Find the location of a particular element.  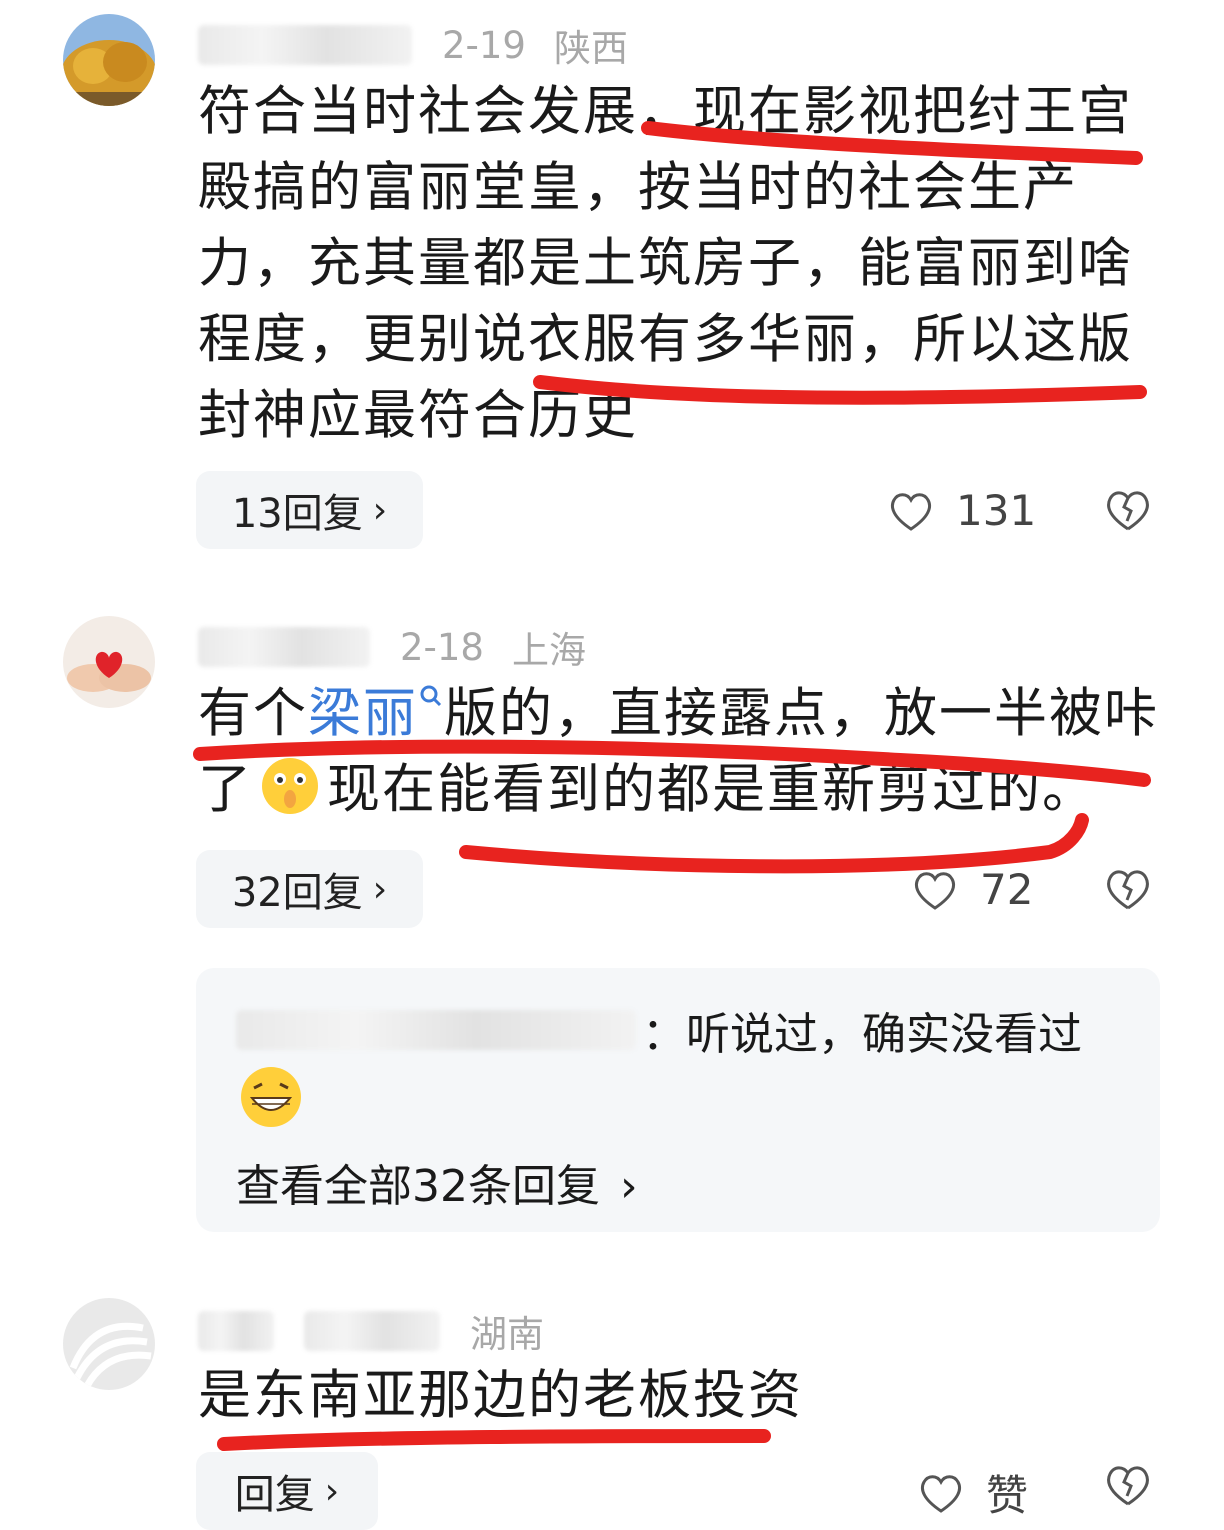

view-all-replies-link: 查看全部32条回复 › is located at coordinates (437, 1182).